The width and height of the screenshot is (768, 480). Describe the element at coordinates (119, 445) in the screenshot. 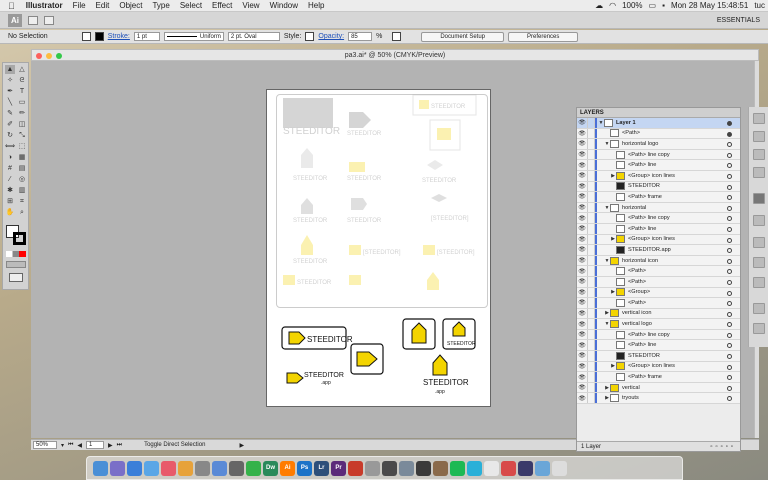

I see `last-artboard-icon: ⏭` at that location.